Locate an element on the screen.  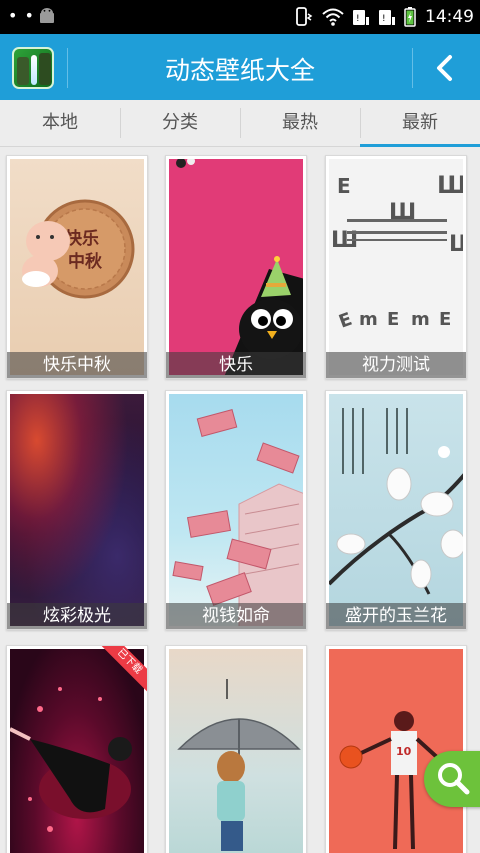
clock-time: 14:49 is located at coordinates (449, 17).